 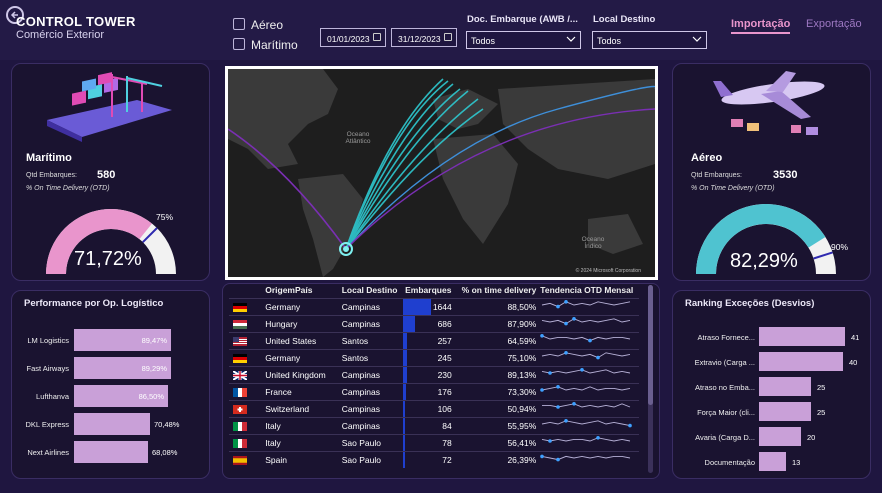 What do you see at coordinates (496, 306) in the screenshot?
I see `cell-otd: 88,50%` at bounding box center [496, 306].